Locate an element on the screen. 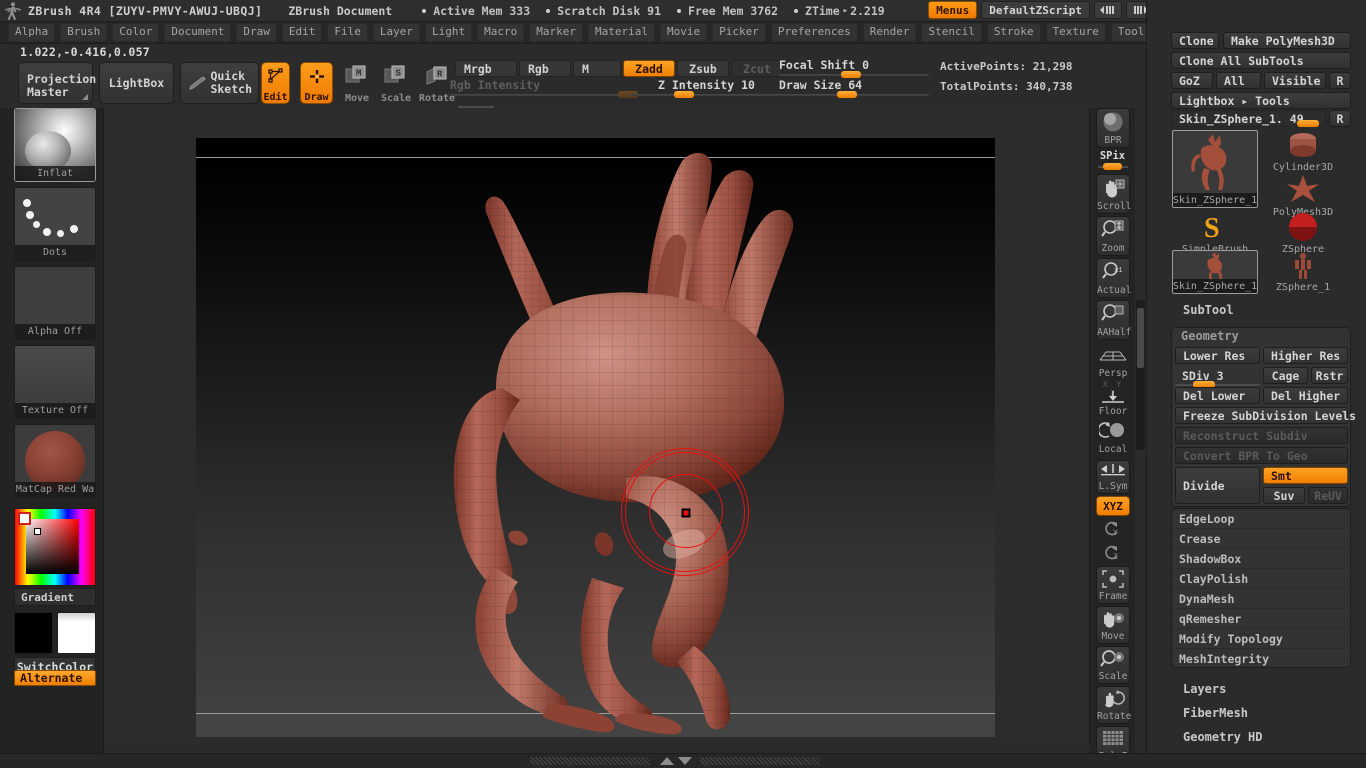 This screenshot has height=768, width=1366. menu-item-light: Light is located at coordinates (448, 32).